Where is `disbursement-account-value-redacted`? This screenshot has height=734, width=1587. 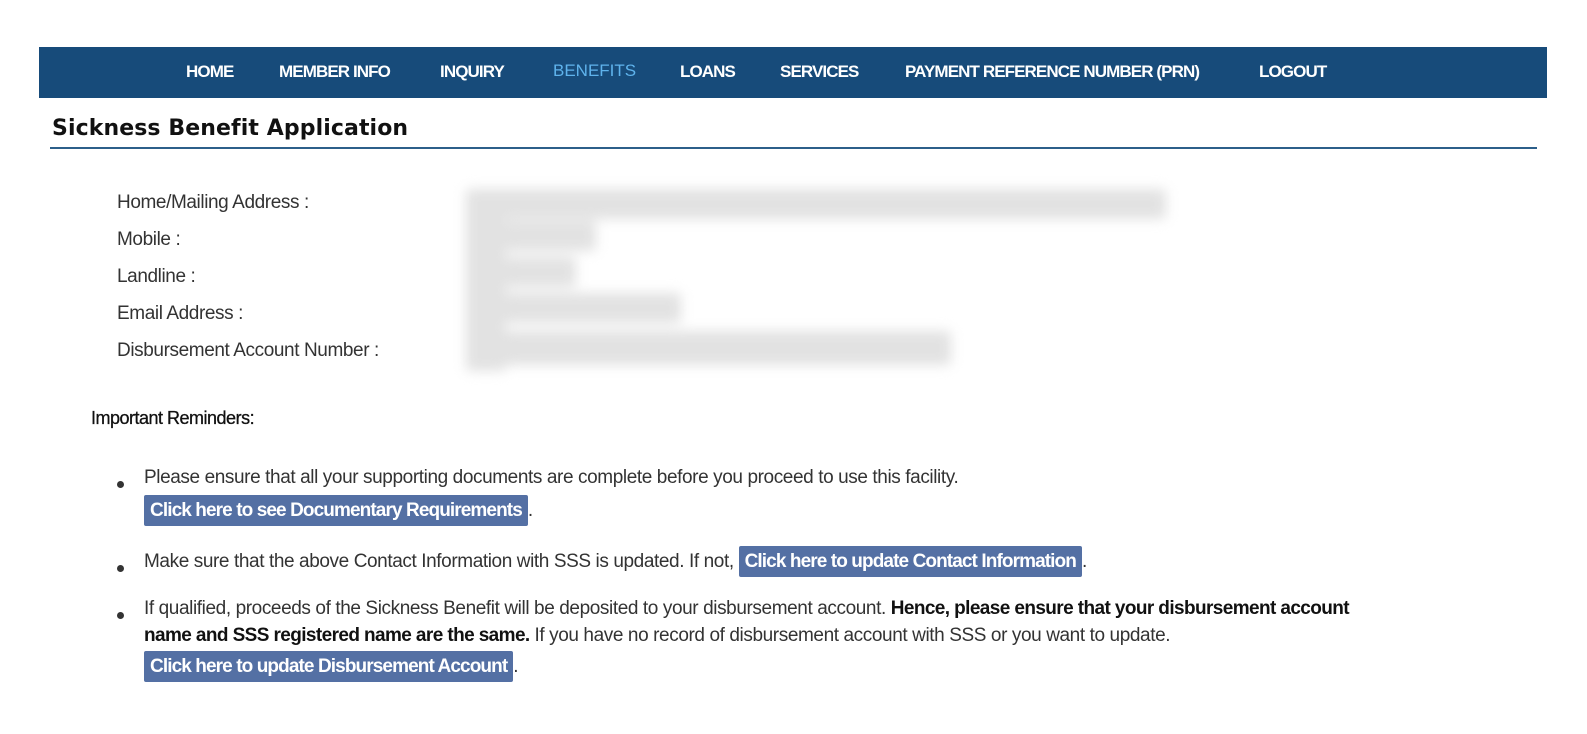
disbursement-account-value-redacted is located at coordinates (708, 348).